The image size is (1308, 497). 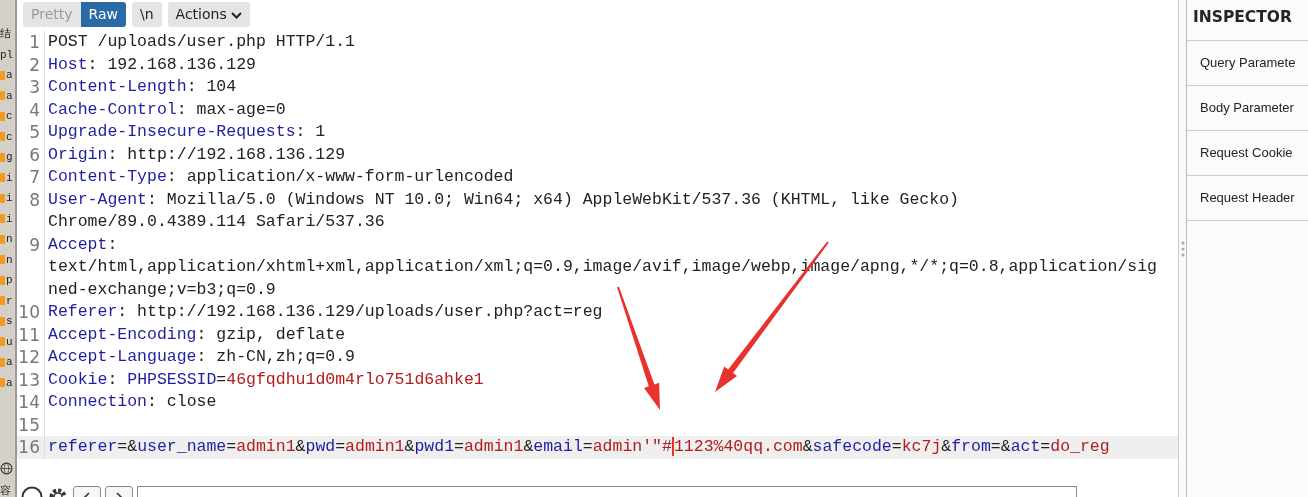 What do you see at coordinates (31, 132) in the screenshot?
I see `line-number: 5` at bounding box center [31, 132].